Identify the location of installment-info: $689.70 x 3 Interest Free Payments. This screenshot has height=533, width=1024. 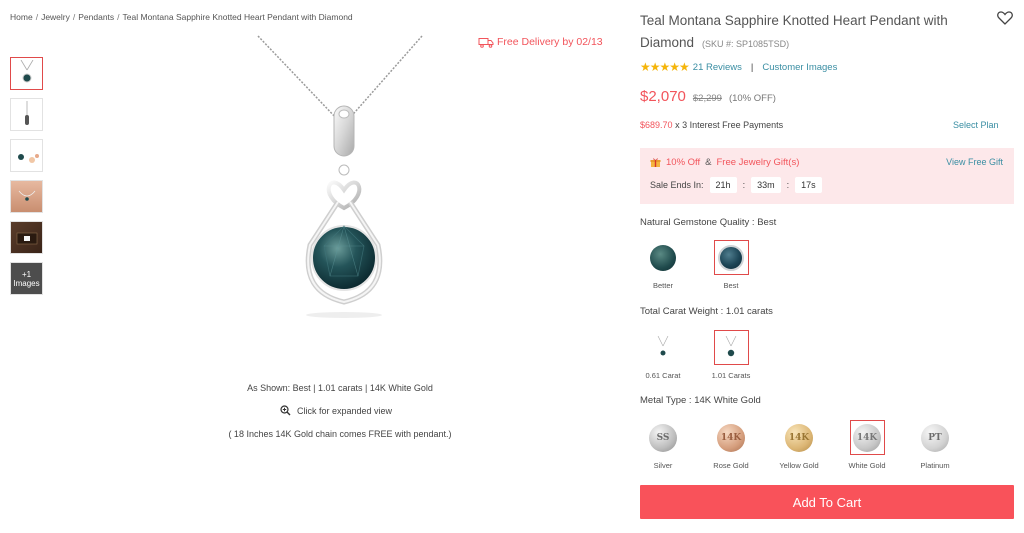
(711, 125).